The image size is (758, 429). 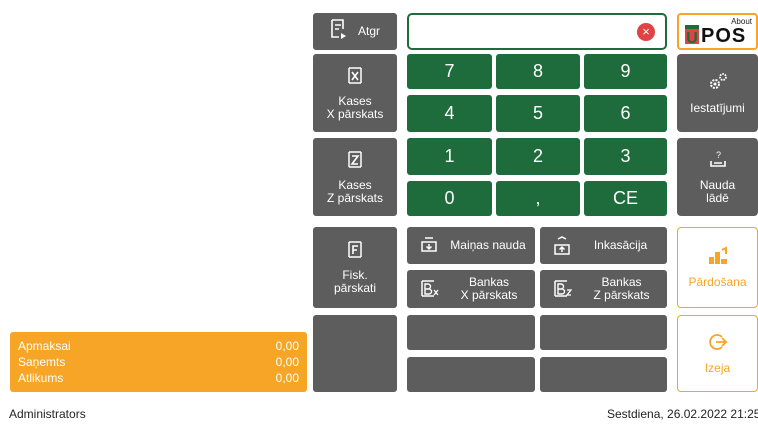 I want to click on key-7: 7, so click(x=449, y=71).